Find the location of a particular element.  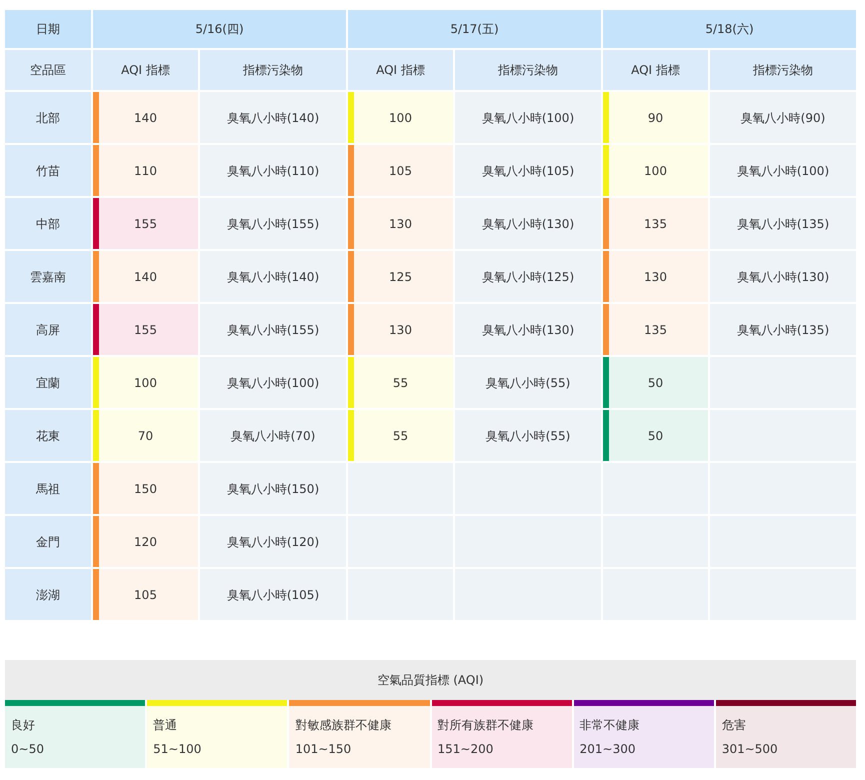

aqi-value: 70 is located at coordinates (146, 436).